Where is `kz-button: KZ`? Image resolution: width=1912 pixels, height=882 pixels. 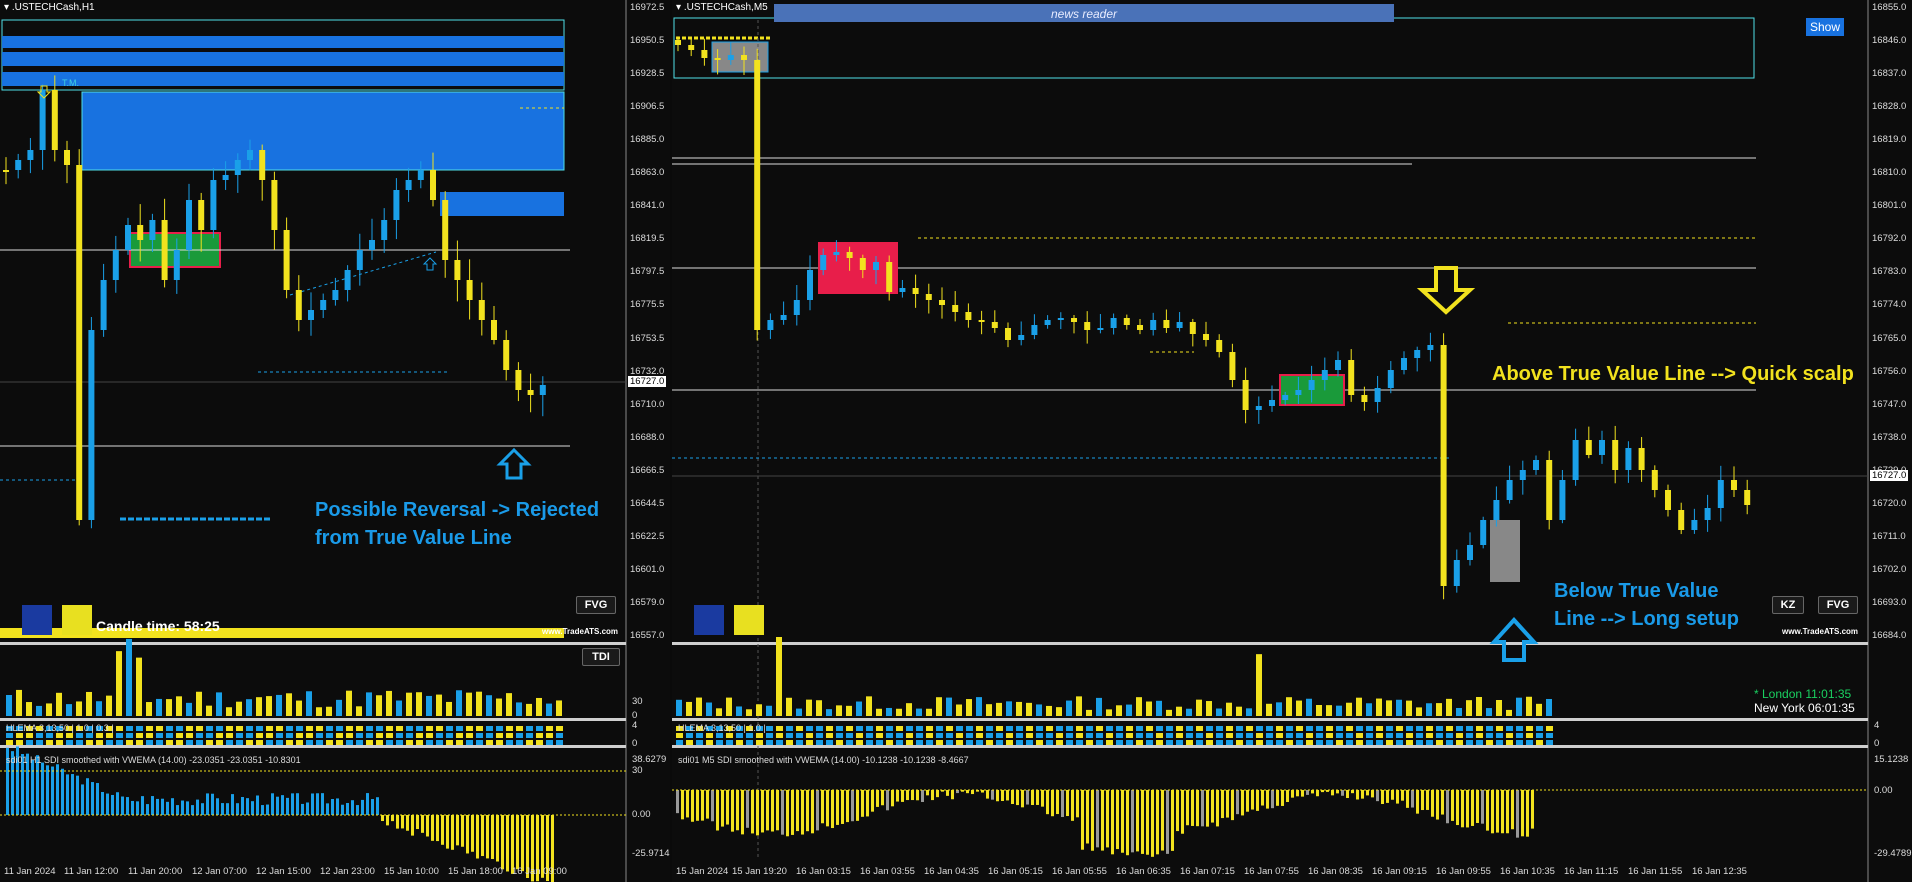
kz-button: KZ is located at coordinates (1788, 605).